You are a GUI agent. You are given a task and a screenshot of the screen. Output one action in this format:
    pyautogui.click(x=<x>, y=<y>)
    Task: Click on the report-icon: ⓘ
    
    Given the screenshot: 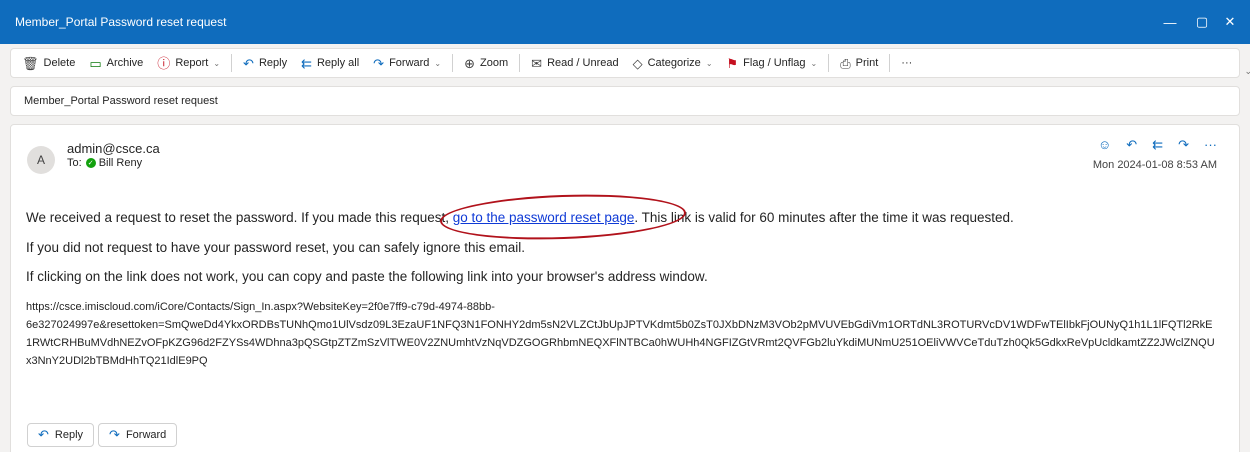 What is the action you would take?
    pyautogui.click(x=164, y=63)
    